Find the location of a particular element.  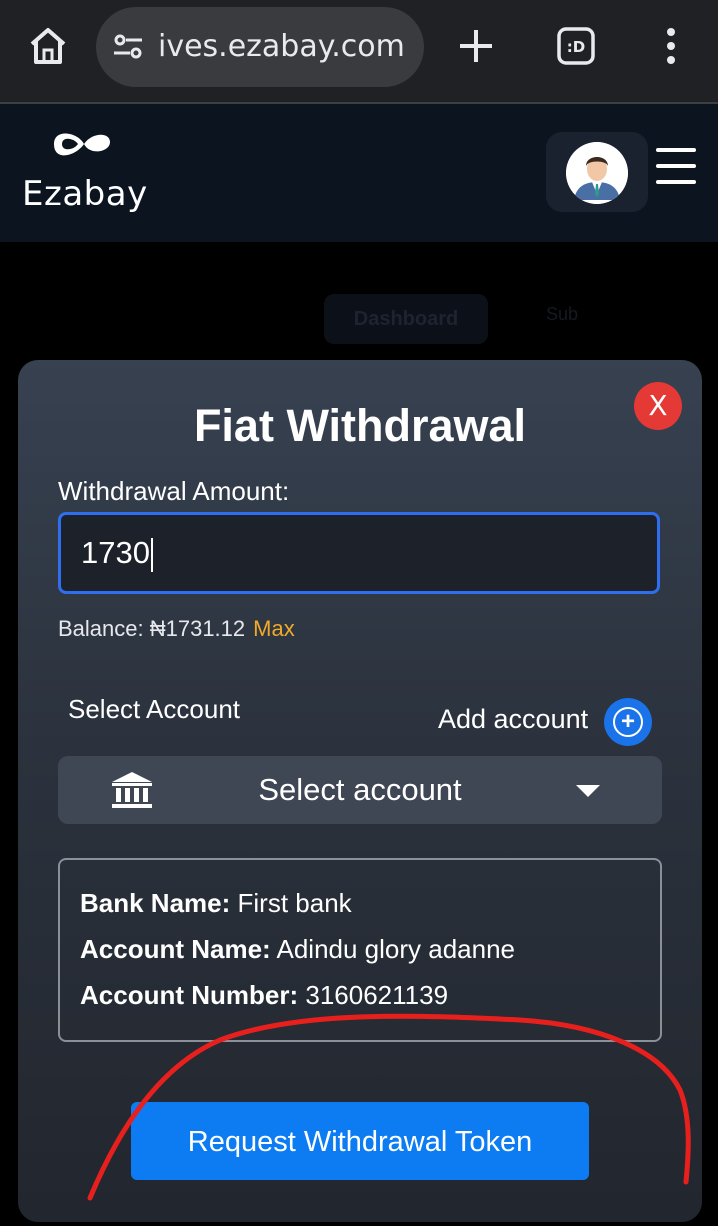

tab-switcher-button: :D is located at coordinates (576, 46).